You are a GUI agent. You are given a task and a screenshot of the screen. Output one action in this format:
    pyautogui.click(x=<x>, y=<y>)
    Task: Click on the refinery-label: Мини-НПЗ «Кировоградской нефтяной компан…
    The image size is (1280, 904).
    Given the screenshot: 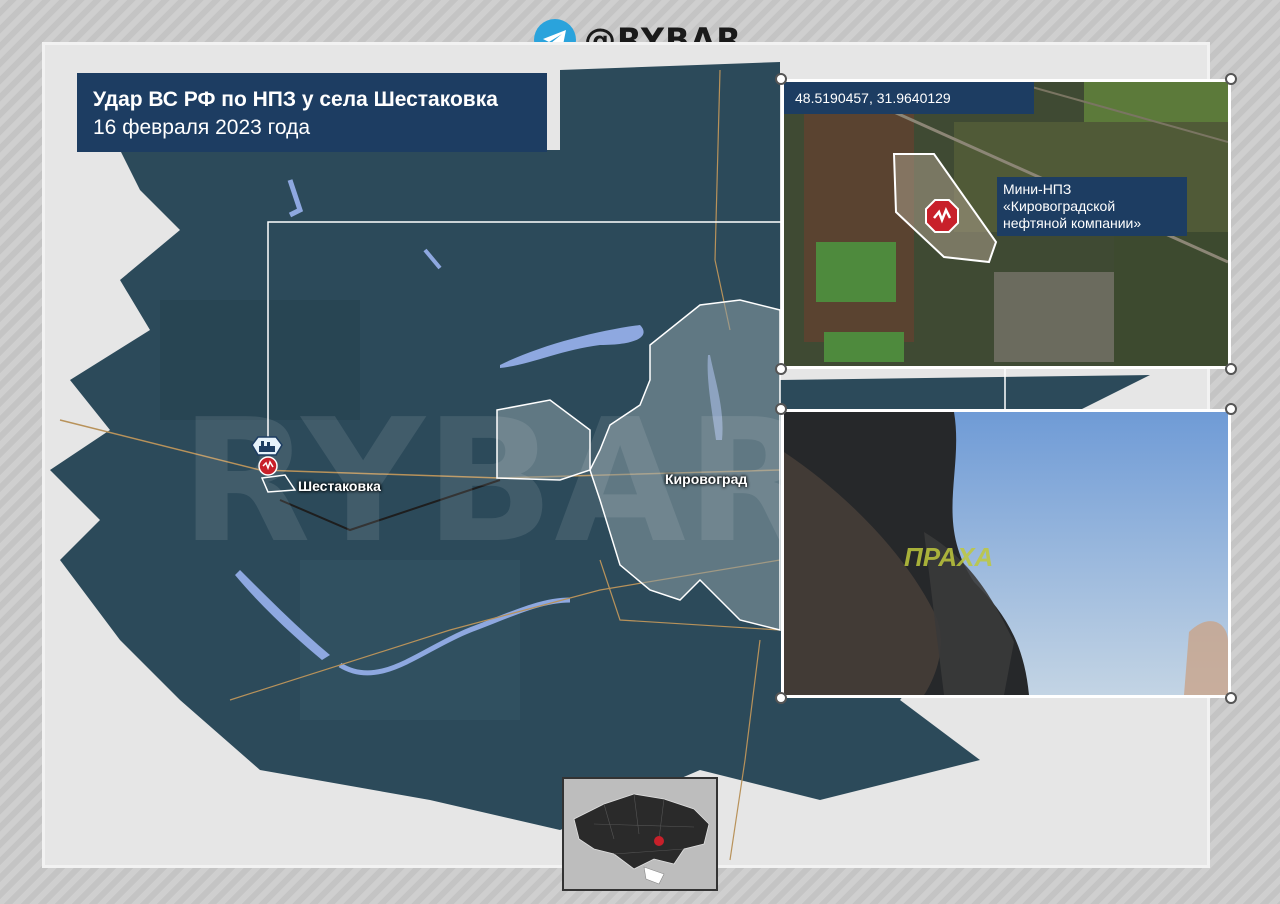 What is the action you would take?
    pyautogui.click(x=1092, y=206)
    